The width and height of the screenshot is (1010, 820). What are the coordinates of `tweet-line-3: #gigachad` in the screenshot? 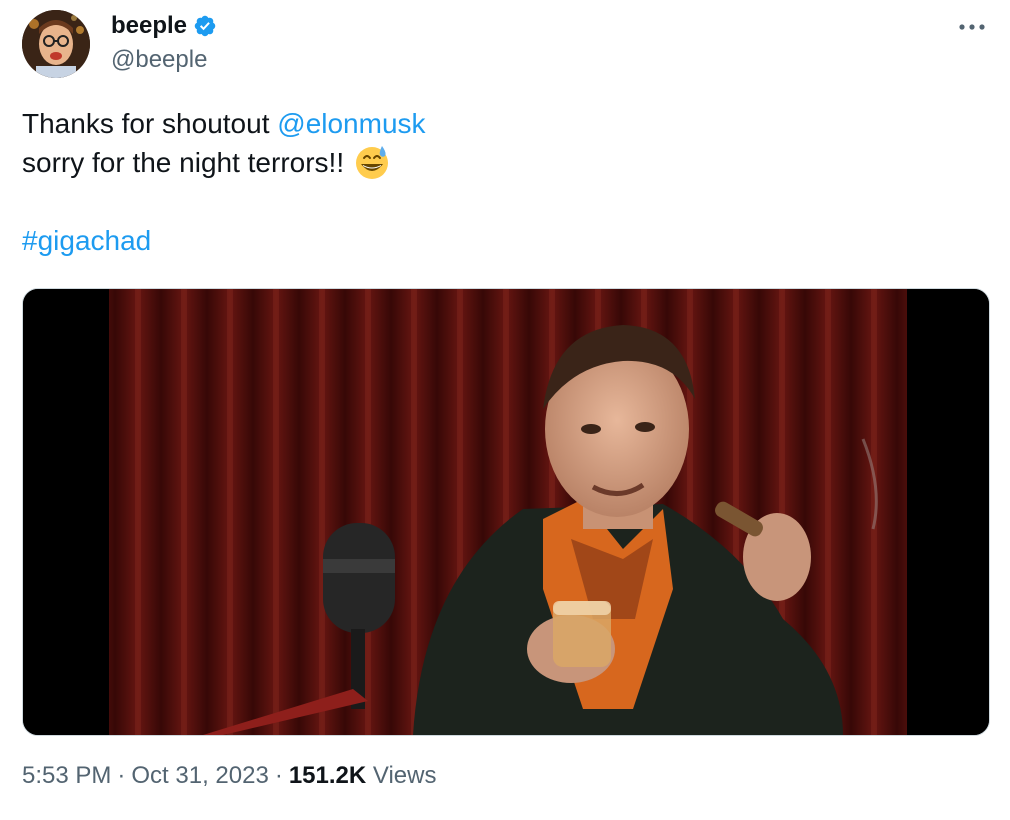 It's located at (502, 240).